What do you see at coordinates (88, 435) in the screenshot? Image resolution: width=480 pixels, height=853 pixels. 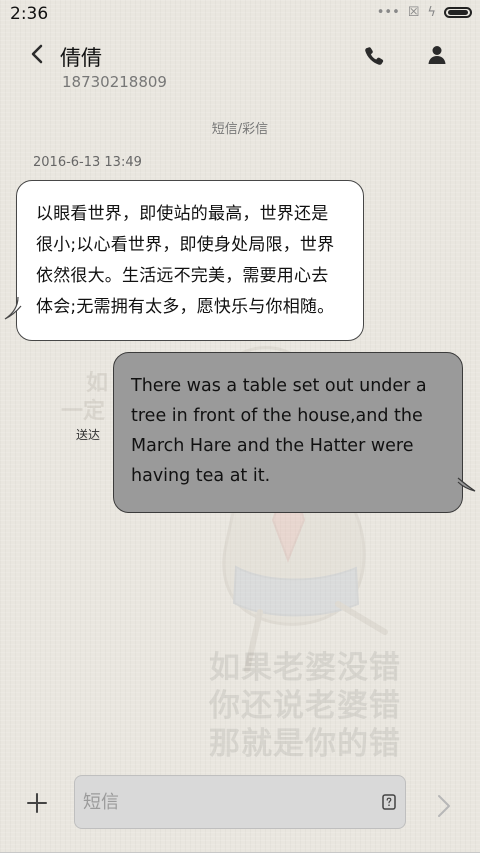 I see `delivery-status: 送达` at bounding box center [88, 435].